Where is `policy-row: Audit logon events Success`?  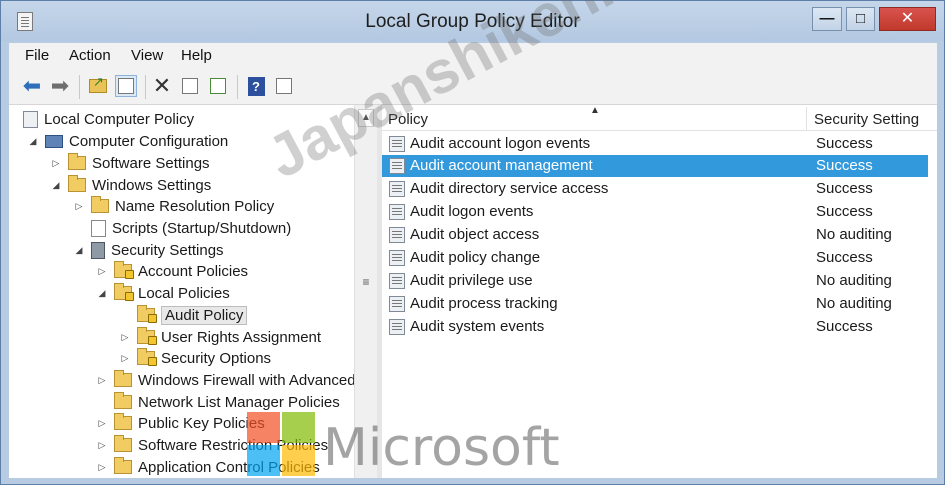 policy-row: Audit logon events Success is located at coordinates (655, 212).